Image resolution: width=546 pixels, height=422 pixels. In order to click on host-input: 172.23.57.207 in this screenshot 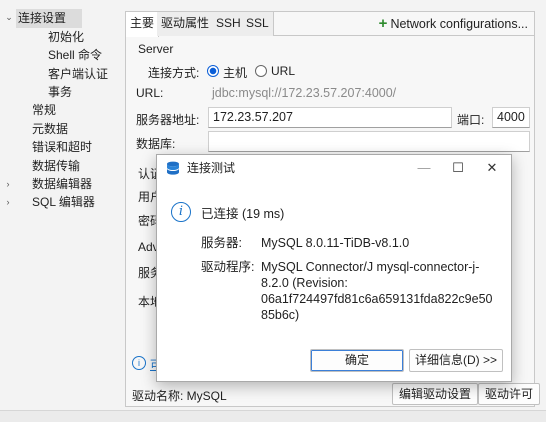, I will do `click(330, 117)`.